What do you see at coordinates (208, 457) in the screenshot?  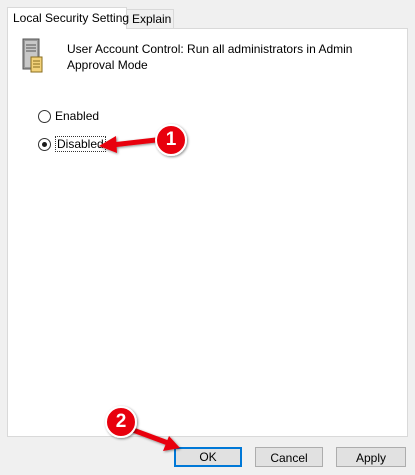 I see `ok-button: OK` at bounding box center [208, 457].